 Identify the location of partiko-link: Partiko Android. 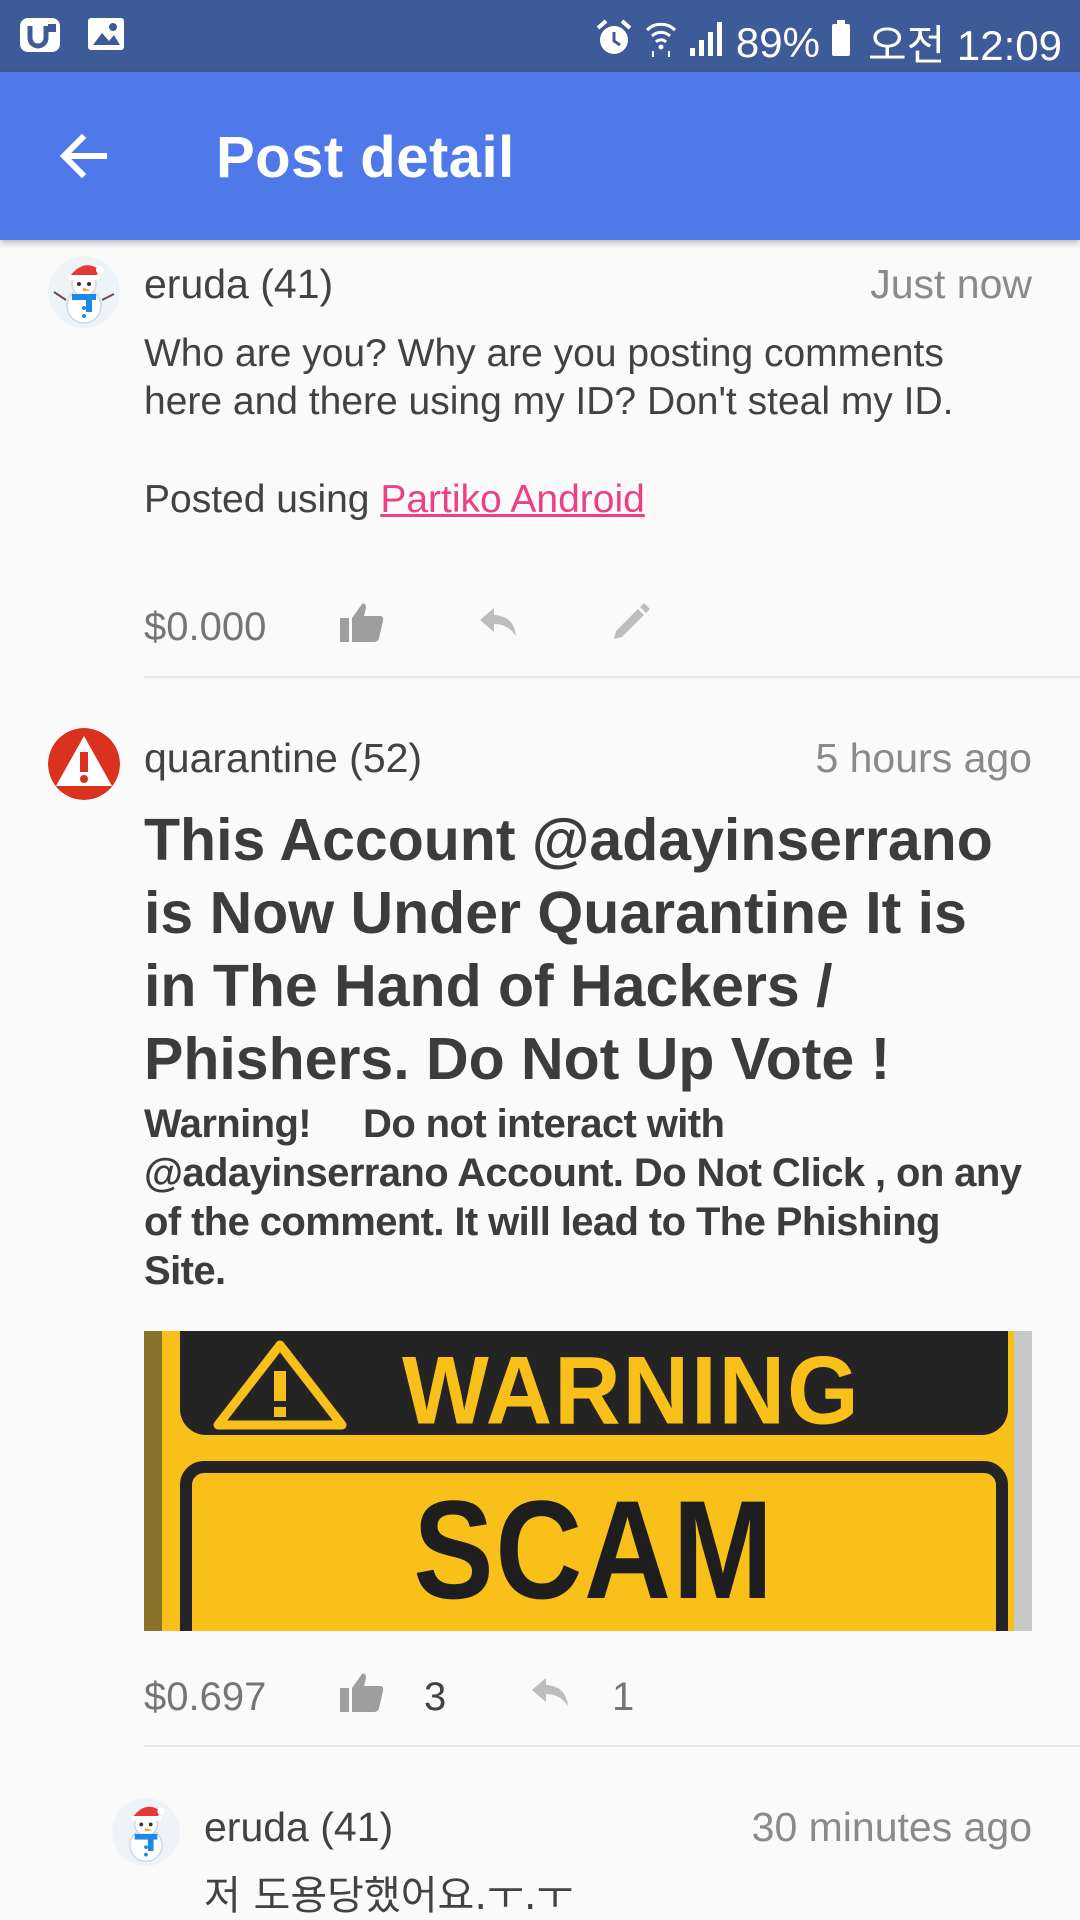
(512, 499).